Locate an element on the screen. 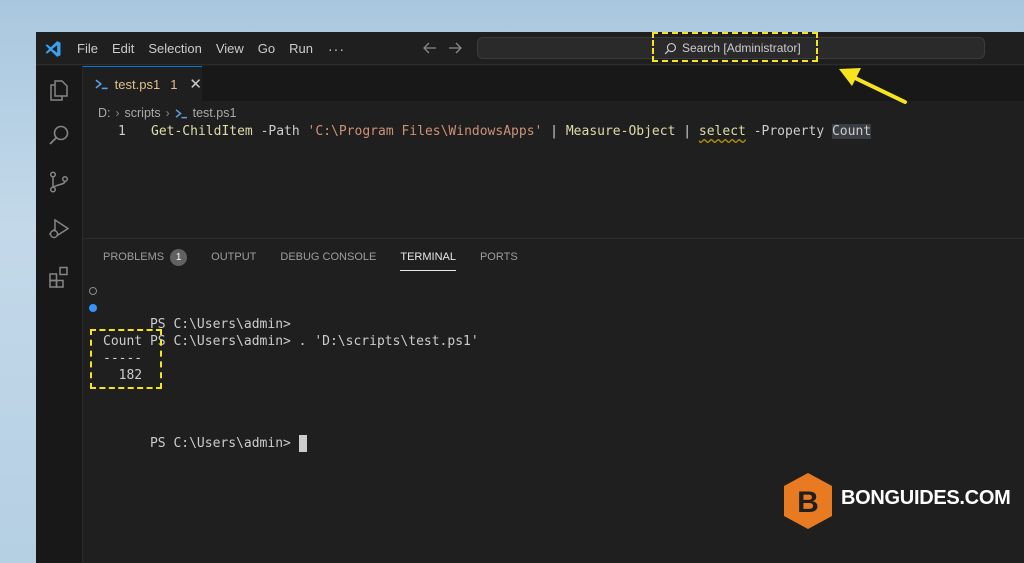 This screenshot has width=1024, height=563. breadcrumb-folder: scripts is located at coordinates (143, 113).